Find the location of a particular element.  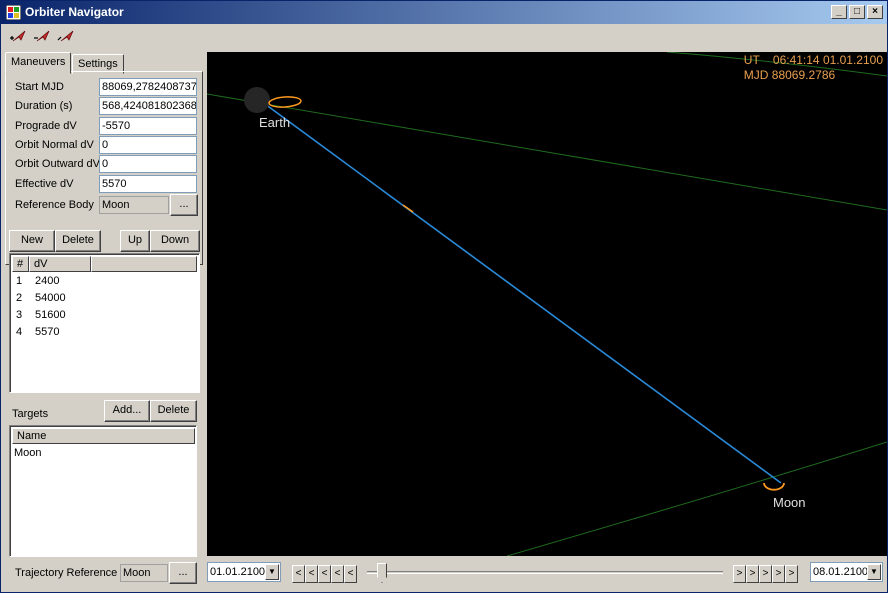

maneuver-number: 4 is located at coordinates (19, 332).